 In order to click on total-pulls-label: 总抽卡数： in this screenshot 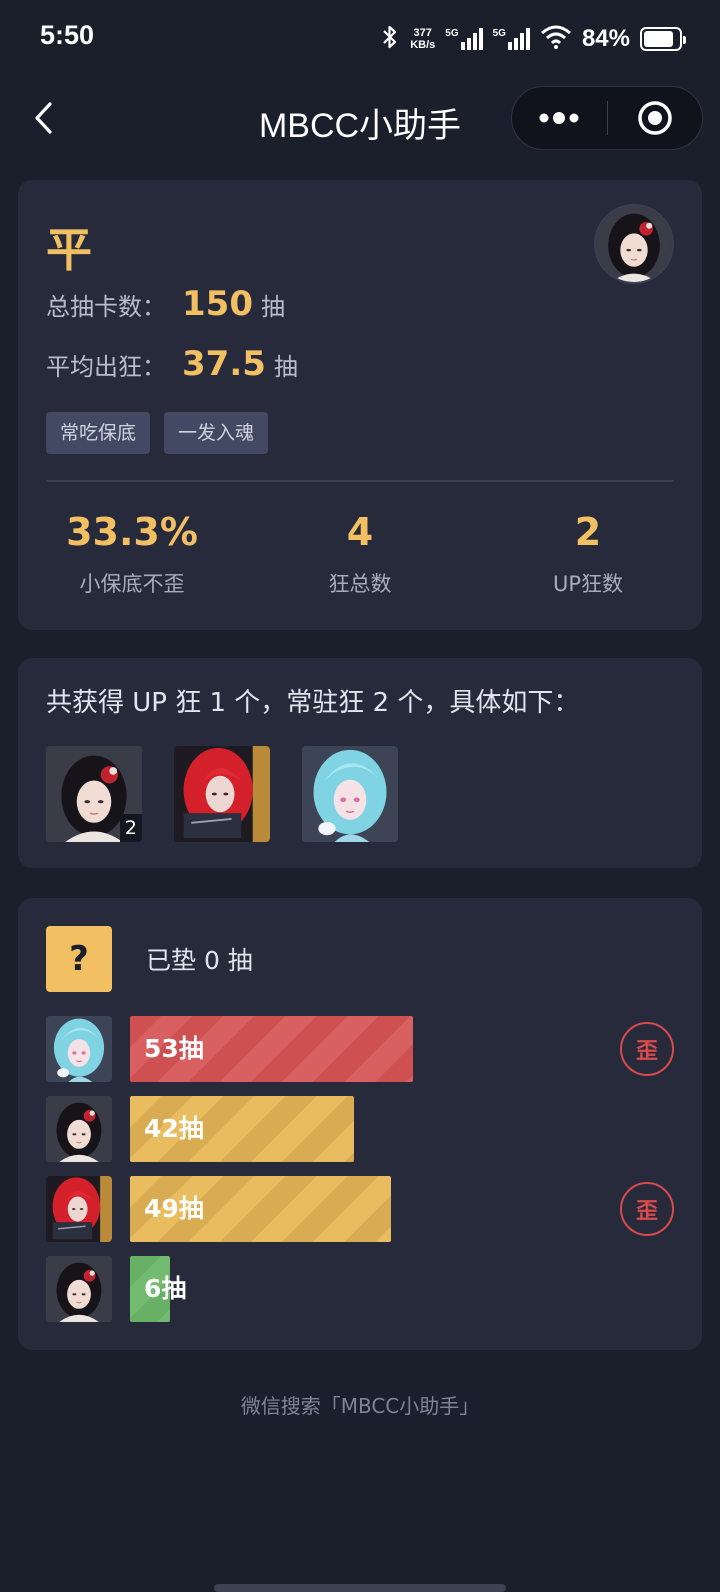, I will do `click(106, 307)`.